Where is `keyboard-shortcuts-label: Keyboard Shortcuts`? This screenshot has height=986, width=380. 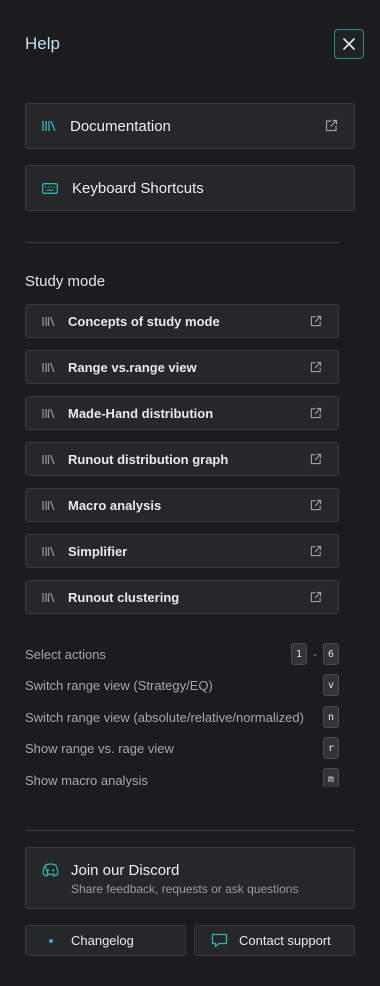 keyboard-shortcuts-label: Keyboard Shortcuts is located at coordinates (138, 188).